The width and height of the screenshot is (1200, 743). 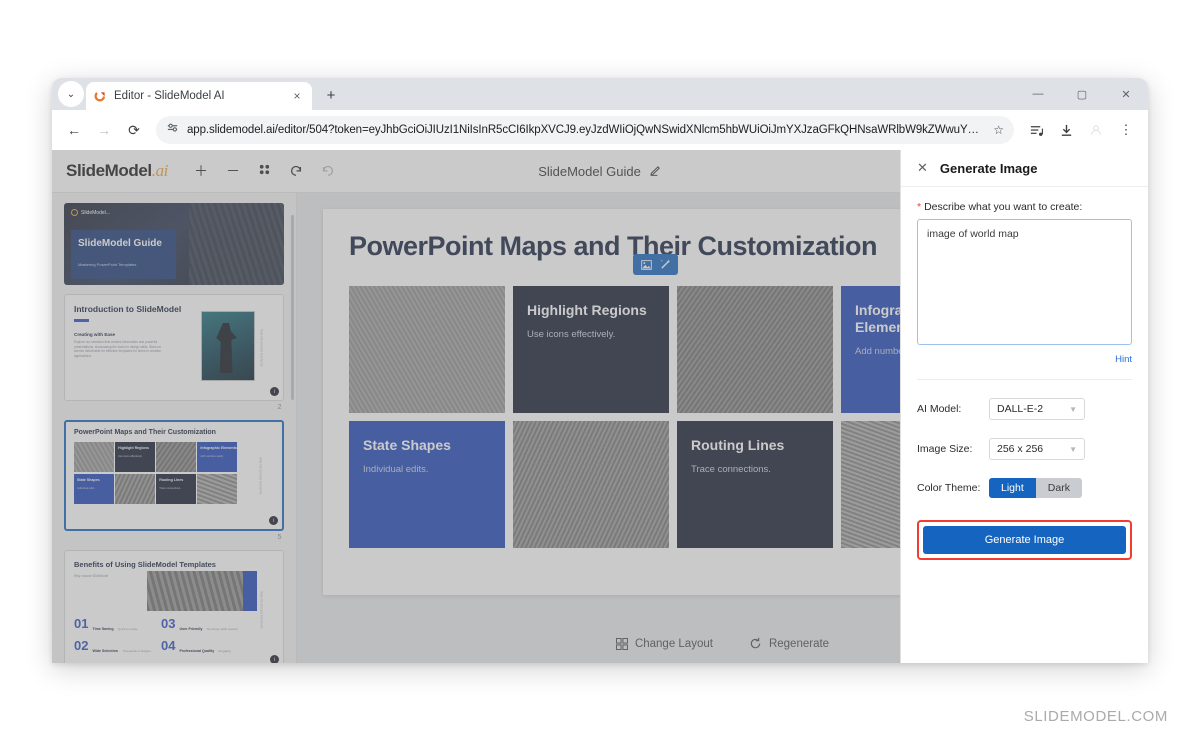 What do you see at coordinates (646, 264) in the screenshot?
I see `replace-image-icon` at bounding box center [646, 264].